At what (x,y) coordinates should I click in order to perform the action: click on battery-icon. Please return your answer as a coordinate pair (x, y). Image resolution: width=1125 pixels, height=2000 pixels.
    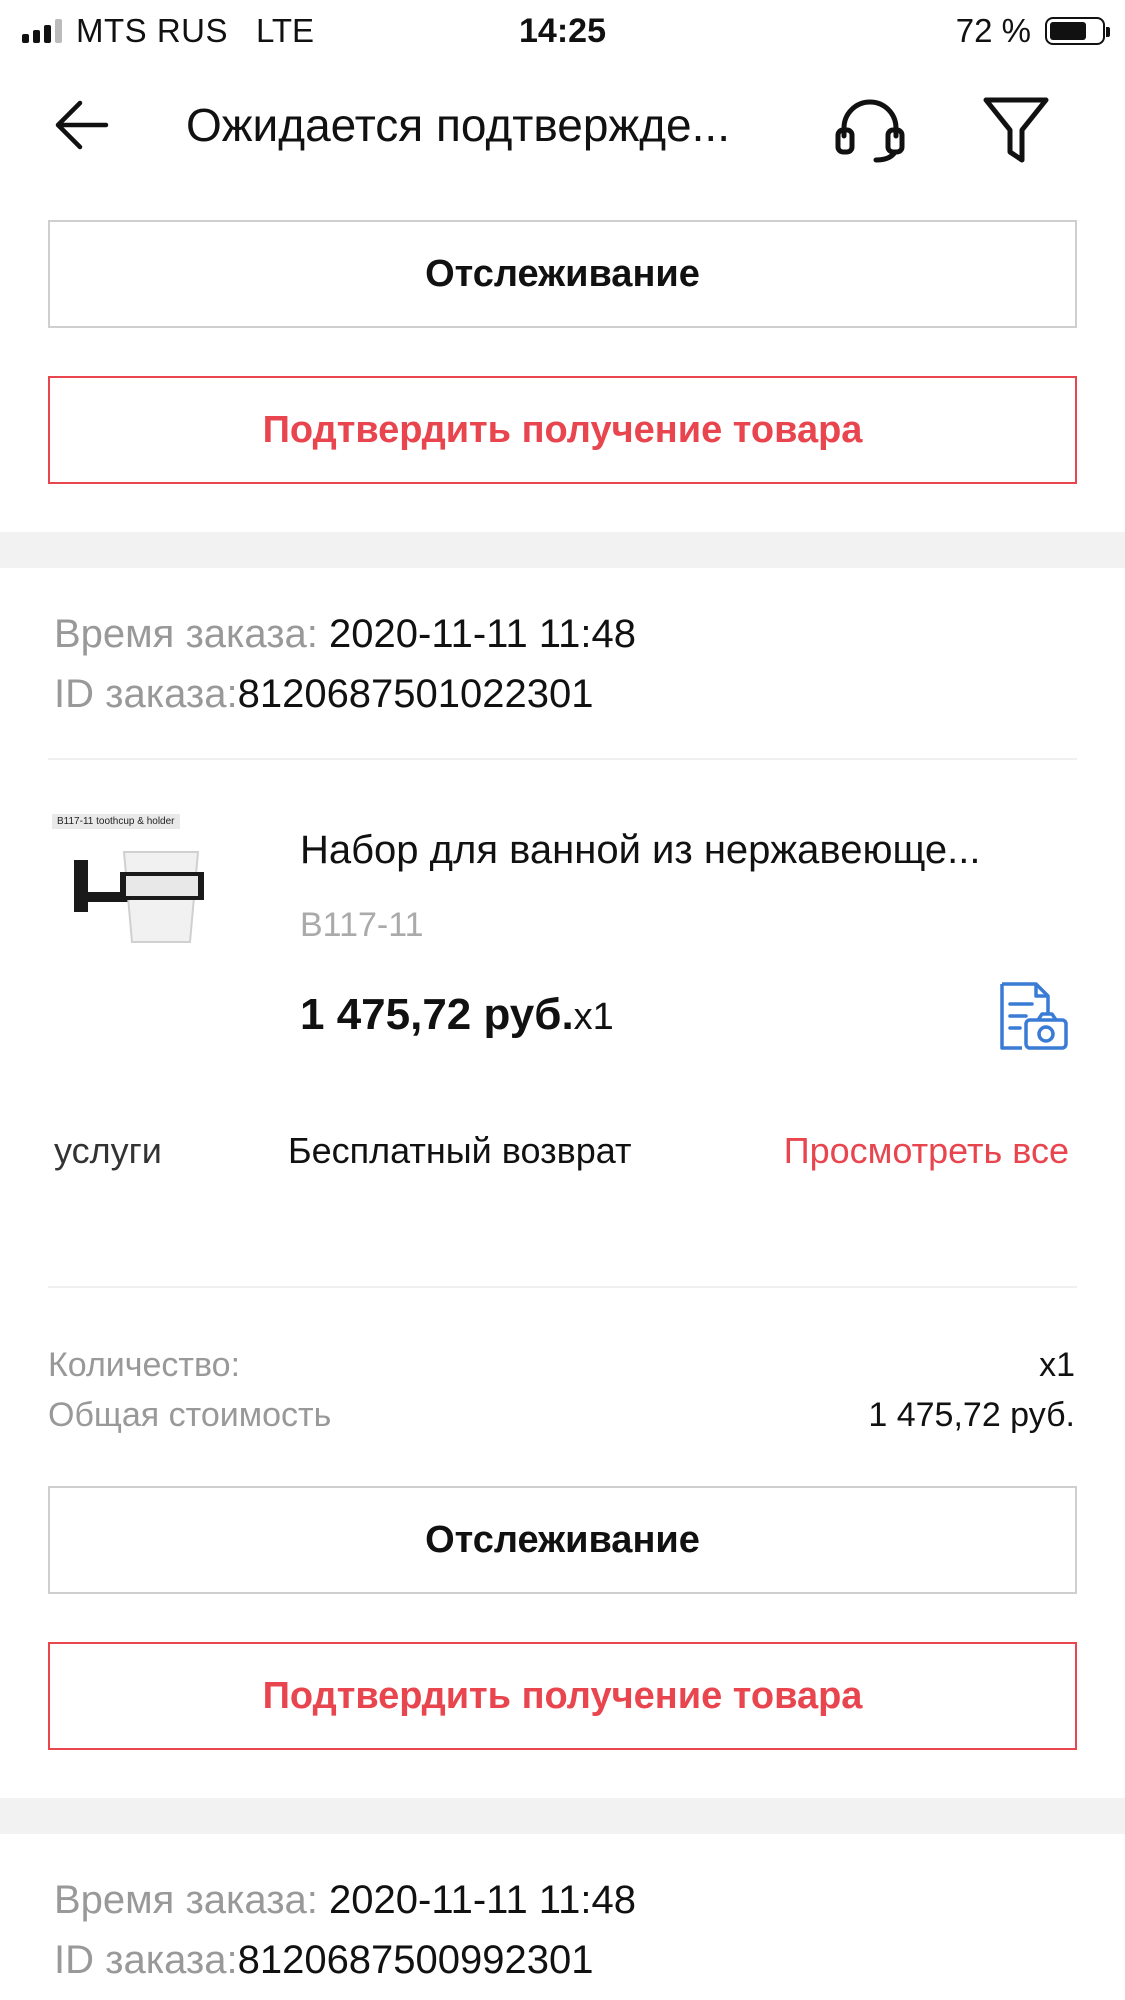
    Looking at the image, I should click on (1077, 31).